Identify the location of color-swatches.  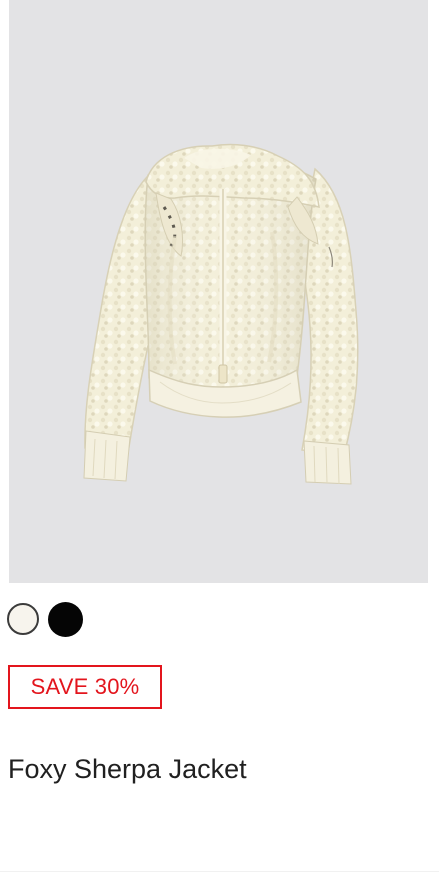
(45, 619).